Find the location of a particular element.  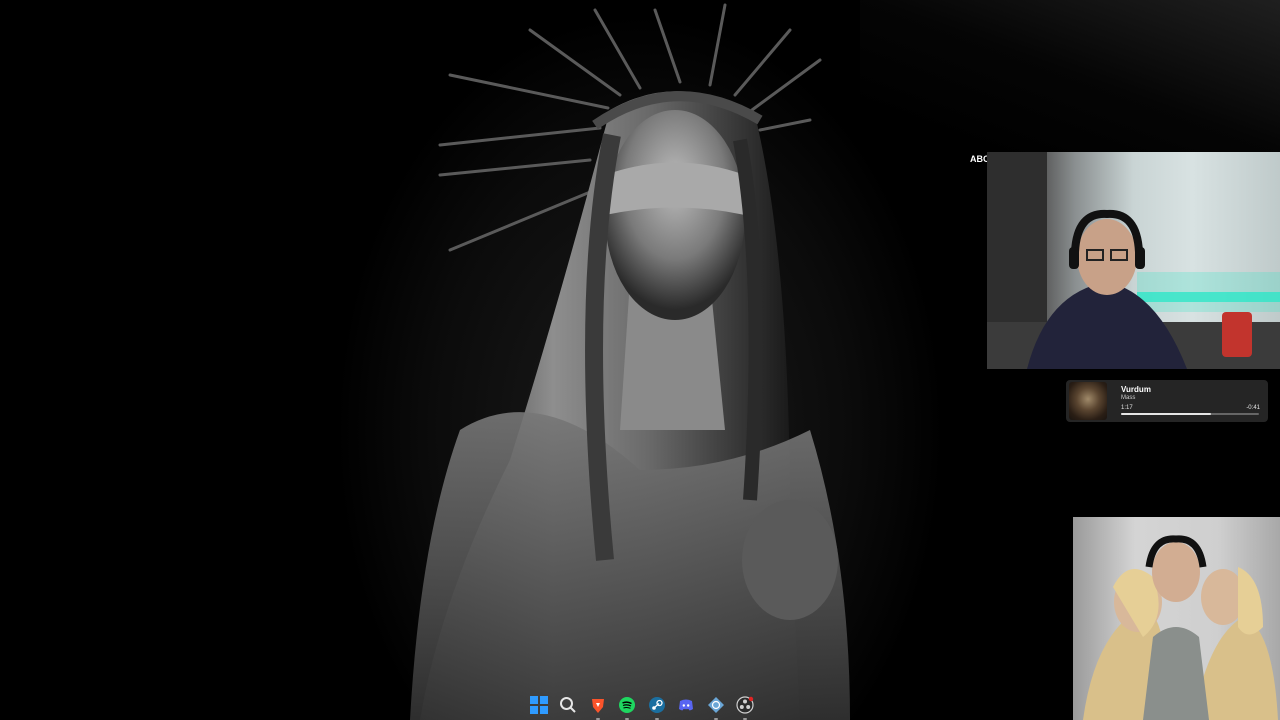

steam-icon is located at coordinates (657, 705).